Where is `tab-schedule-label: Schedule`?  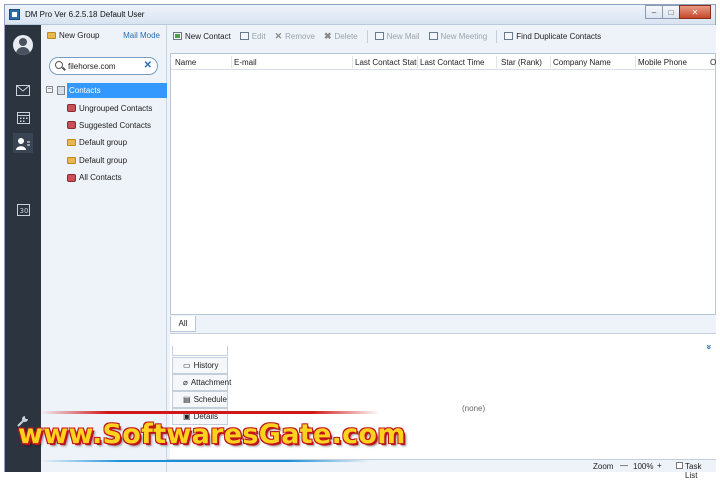 tab-schedule-label: Schedule is located at coordinates (210, 399).